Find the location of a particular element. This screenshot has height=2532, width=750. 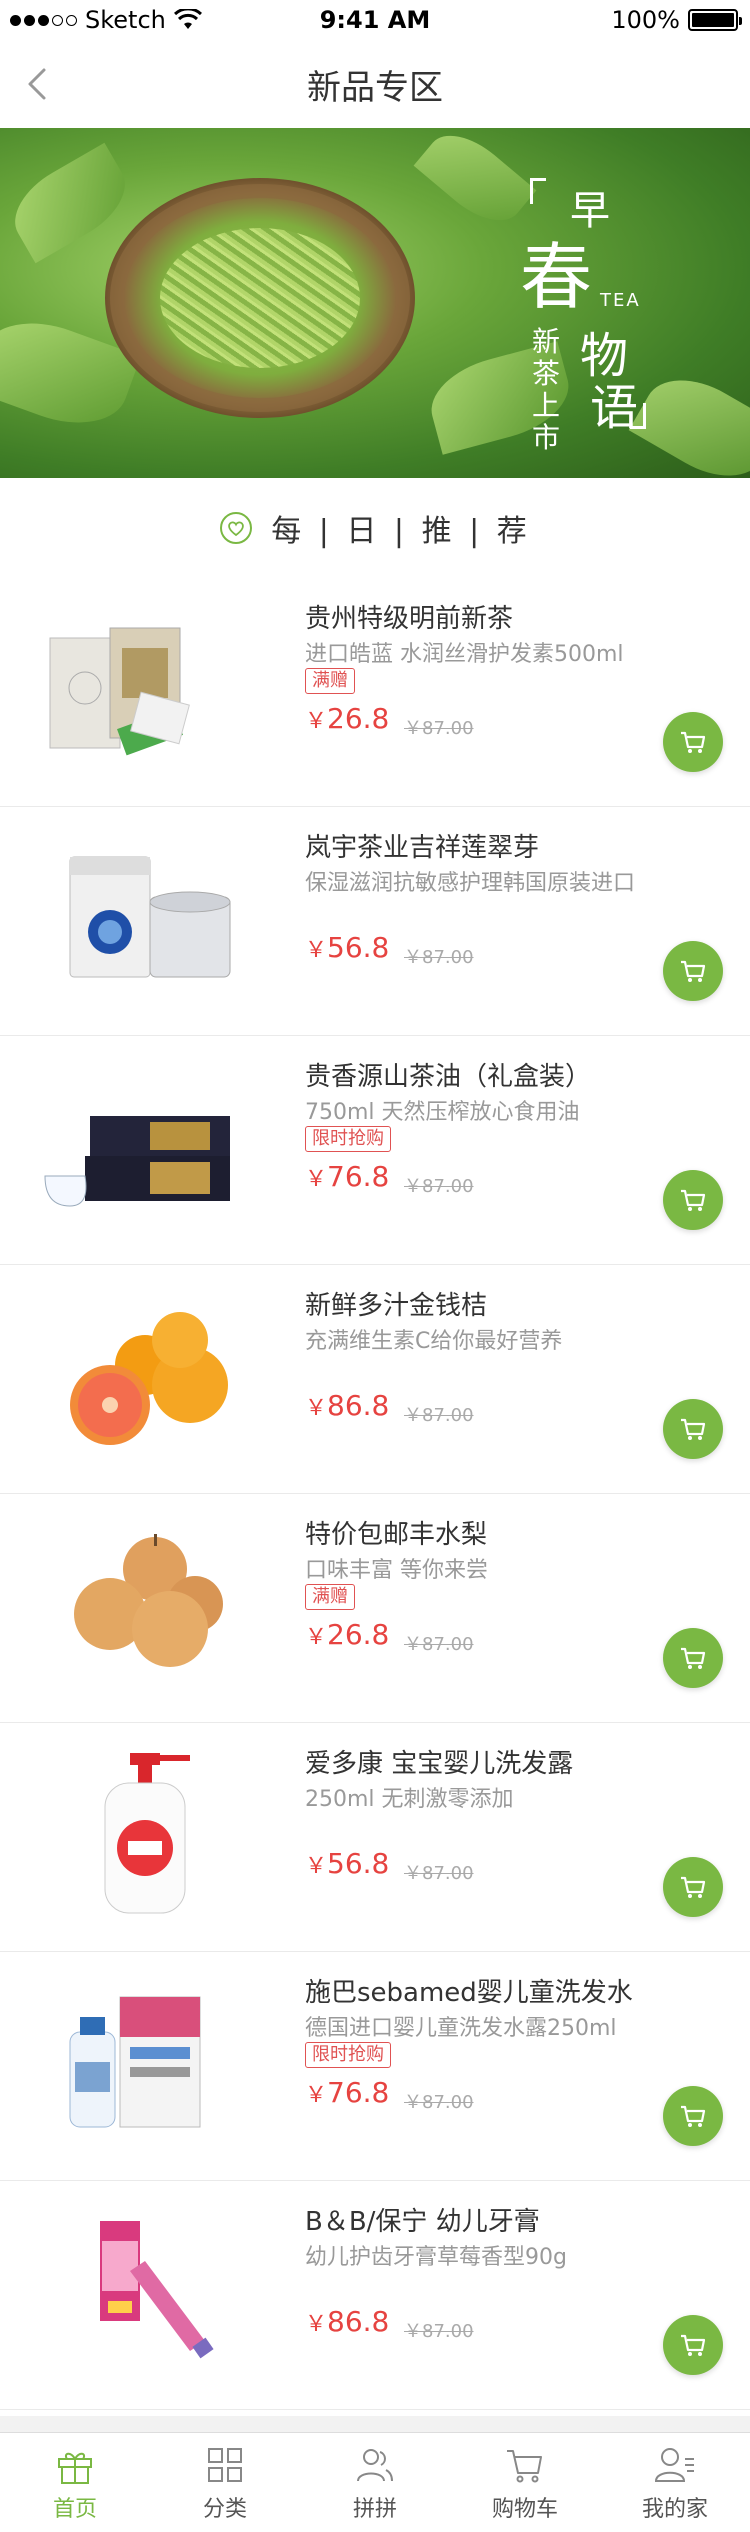

tab-cart: 购物车 is located at coordinates (525, 2482).